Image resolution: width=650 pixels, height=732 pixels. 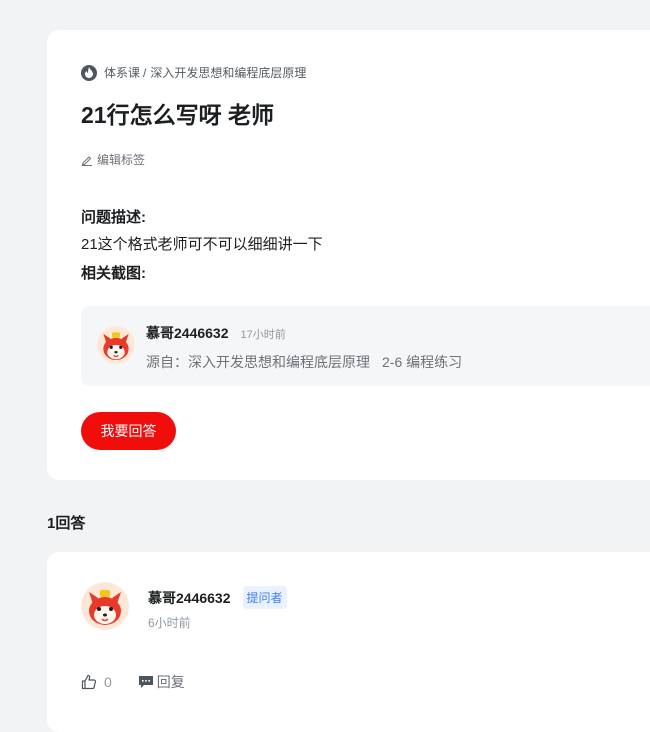 What do you see at coordinates (177, 115) in the screenshot?
I see `question-title: 21行怎么写呀 老师` at bounding box center [177, 115].